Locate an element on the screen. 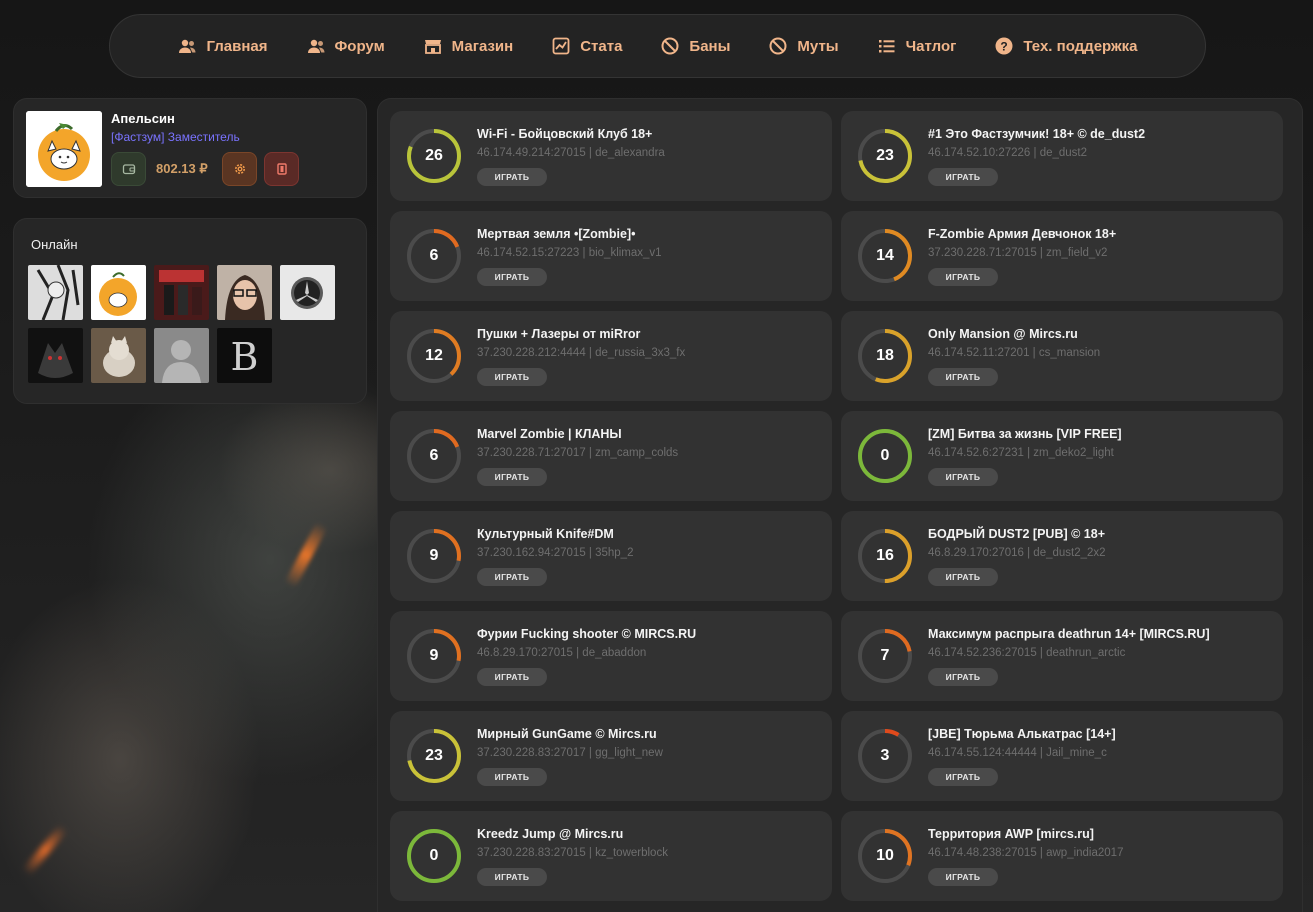 Image resolution: width=1313 pixels, height=912 pixels. server-name: Мирный GunGame © Mircs.ru is located at coordinates (567, 734).